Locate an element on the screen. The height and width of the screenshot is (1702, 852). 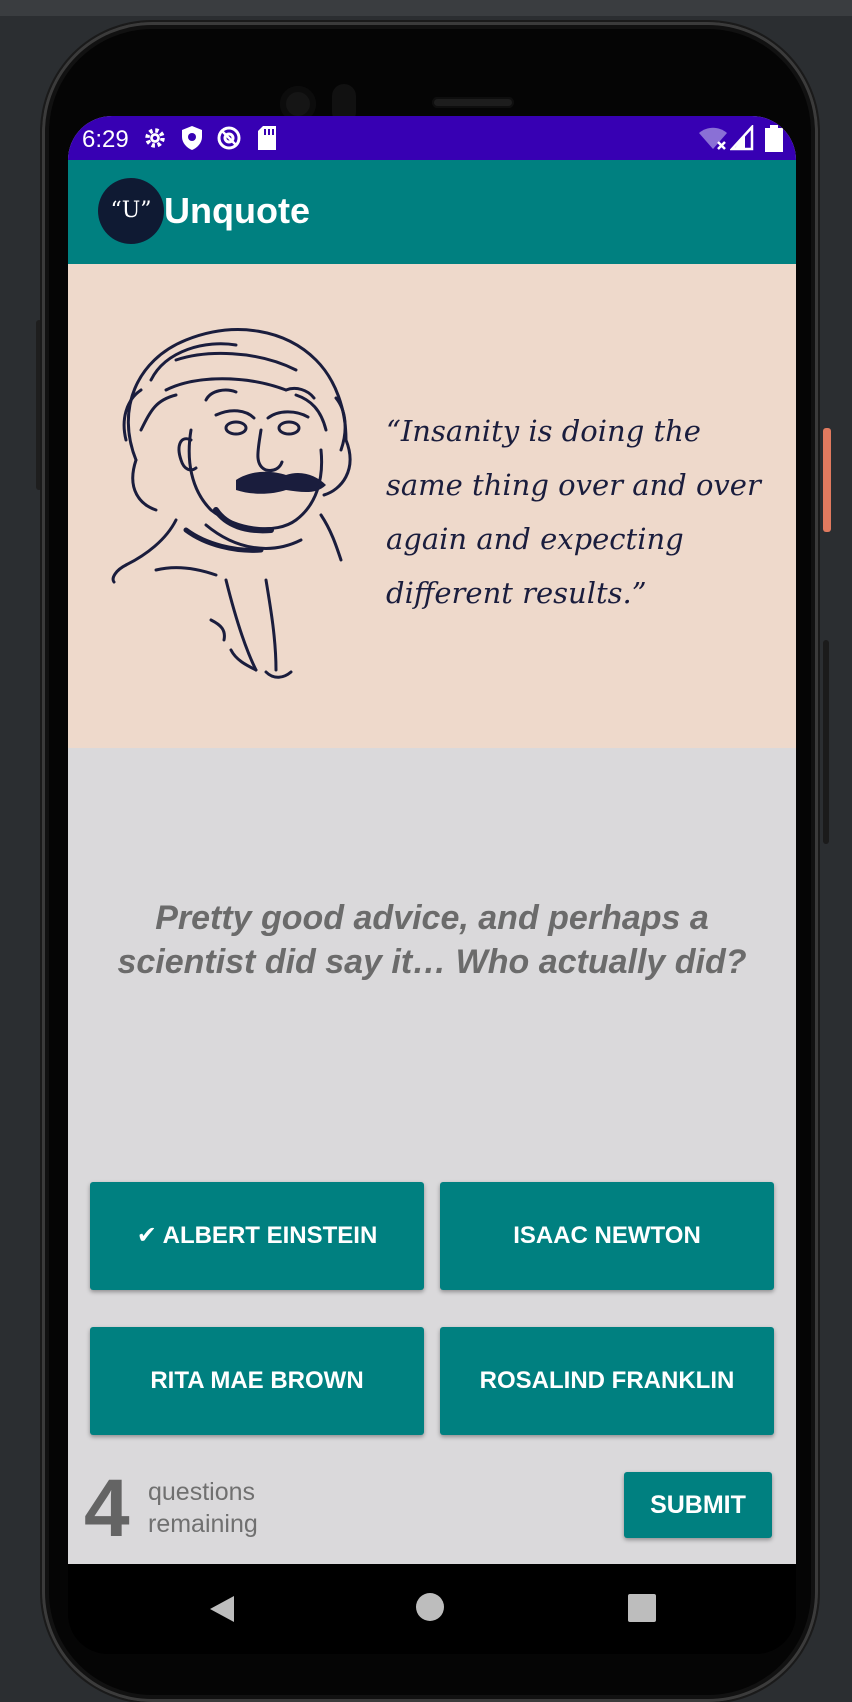
battery-icon is located at coordinates (774, 138).